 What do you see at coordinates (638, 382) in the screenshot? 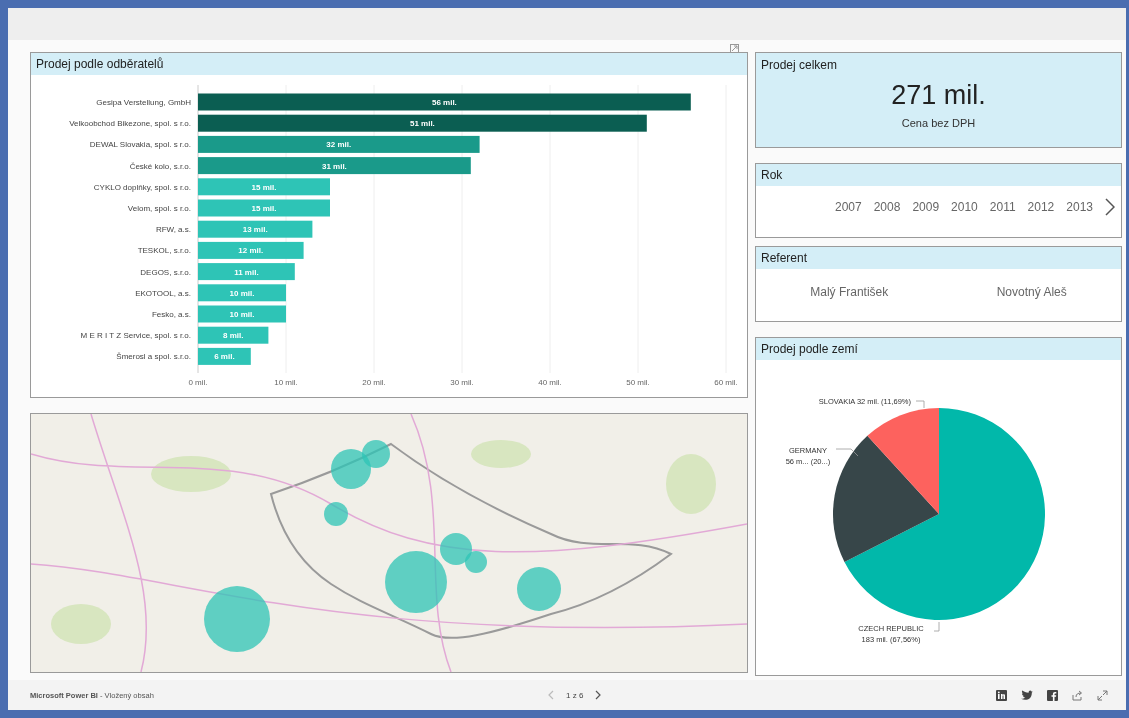
I see `axis-tick-label: 50 mil.` at bounding box center [638, 382].